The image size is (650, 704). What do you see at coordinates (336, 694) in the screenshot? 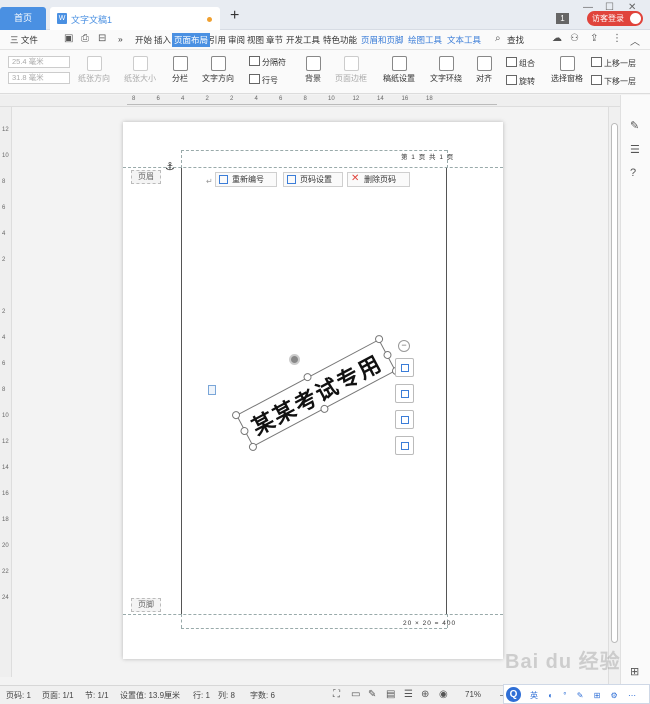
I see `fullscreen-icon: ⛶` at bounding box center [336, 694].